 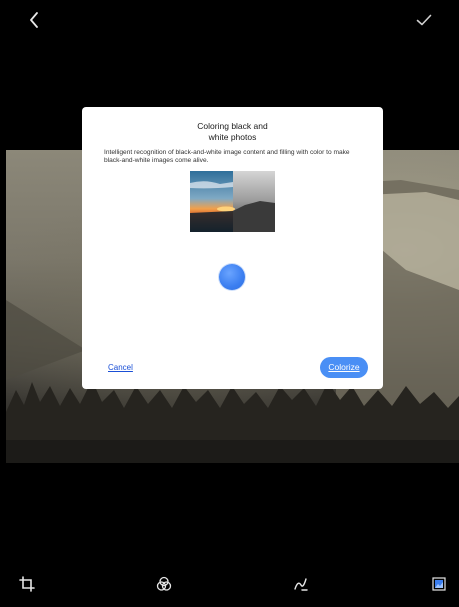 I want to click on checkmark-icon, so click(x=424, y=20).